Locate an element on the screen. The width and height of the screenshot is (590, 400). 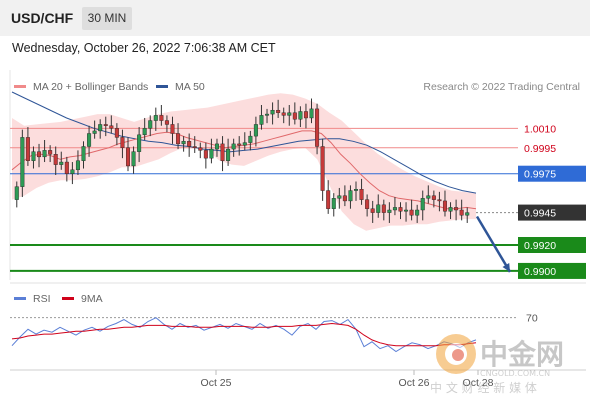
rsi-series-rsi is located at coordinates (244, 335).